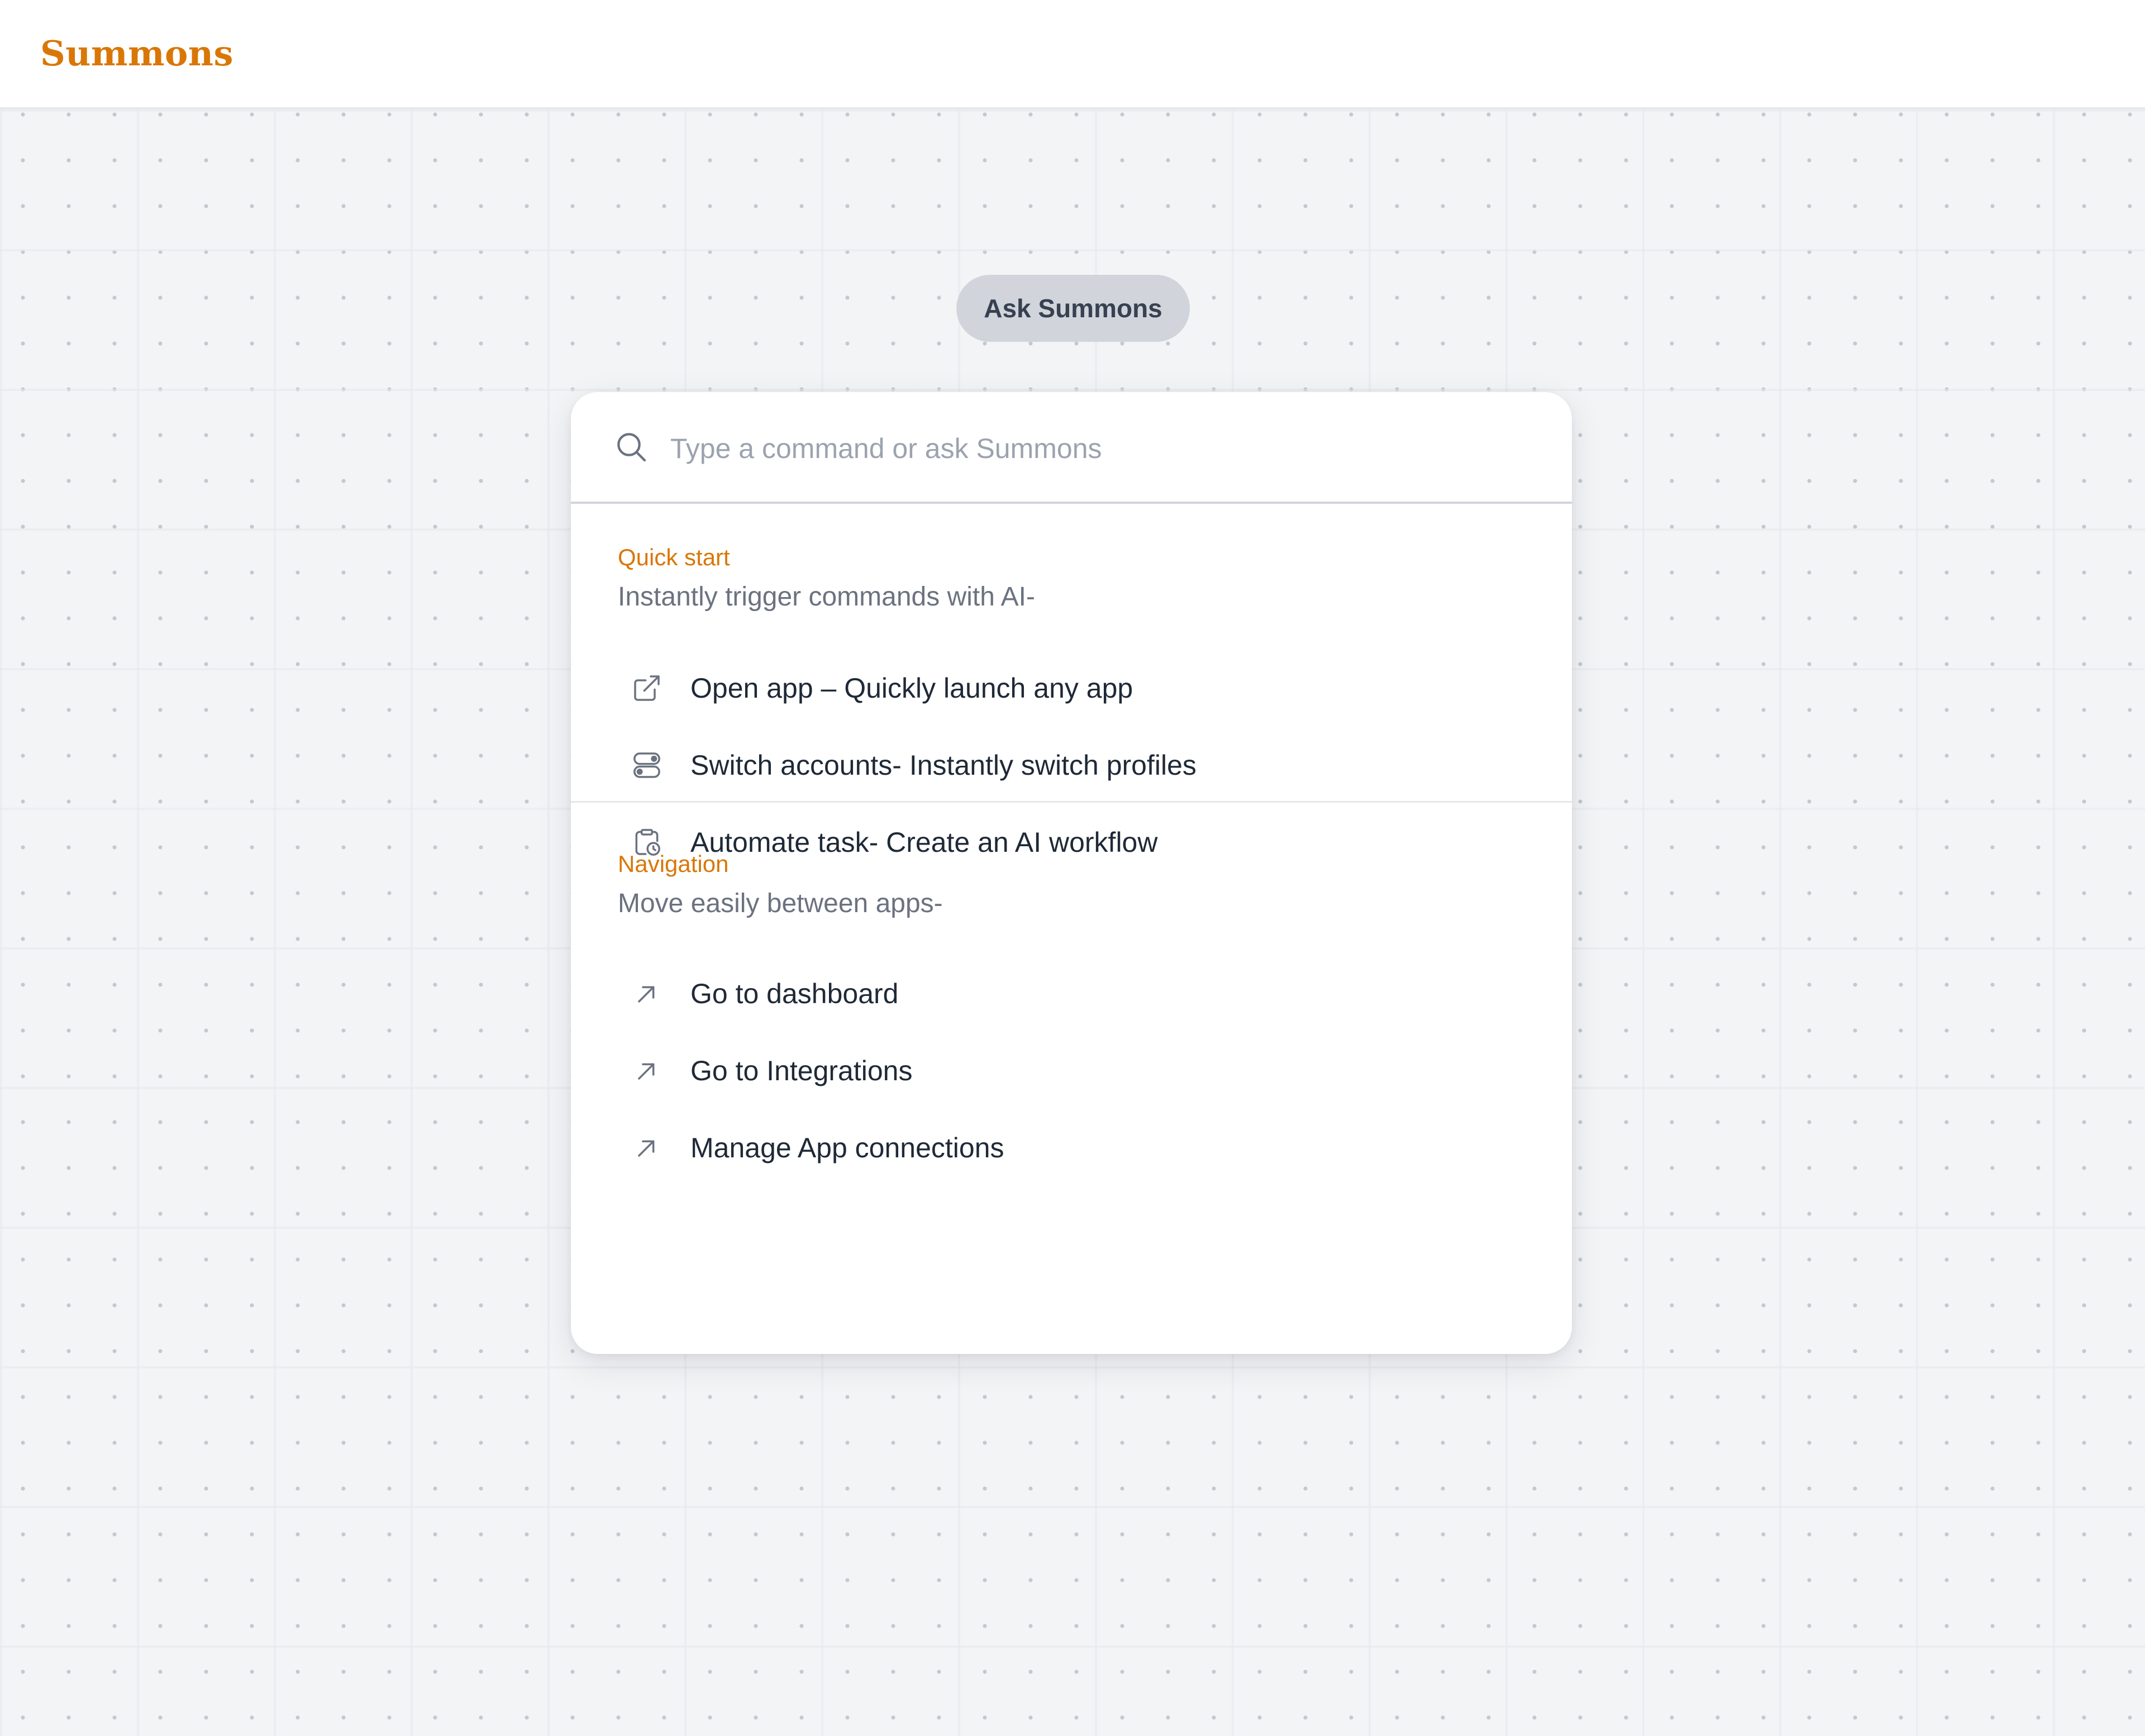 The height and width of the screenshot is (1736, 2145). What do you see at coordinates (1073, 308) in the screenshot?
I see `ask-summons-button: Ask Summons` at bounding box center [1073, 308].